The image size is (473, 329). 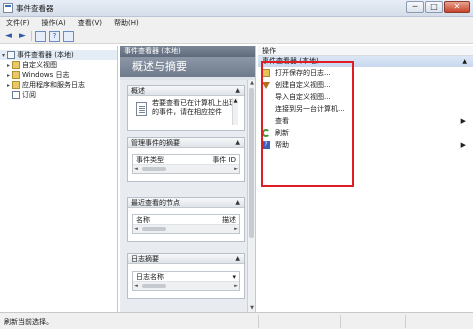 I want to click on tree-item-custom-views: ▸ 自定义视图, so click(x=58, y=65).